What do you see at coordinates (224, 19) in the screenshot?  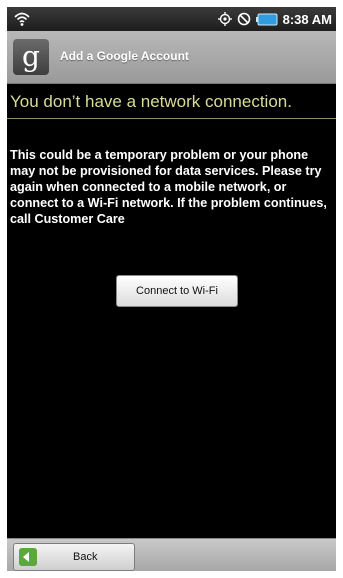 I see `gps-icon` at bounding box center [224, 19].